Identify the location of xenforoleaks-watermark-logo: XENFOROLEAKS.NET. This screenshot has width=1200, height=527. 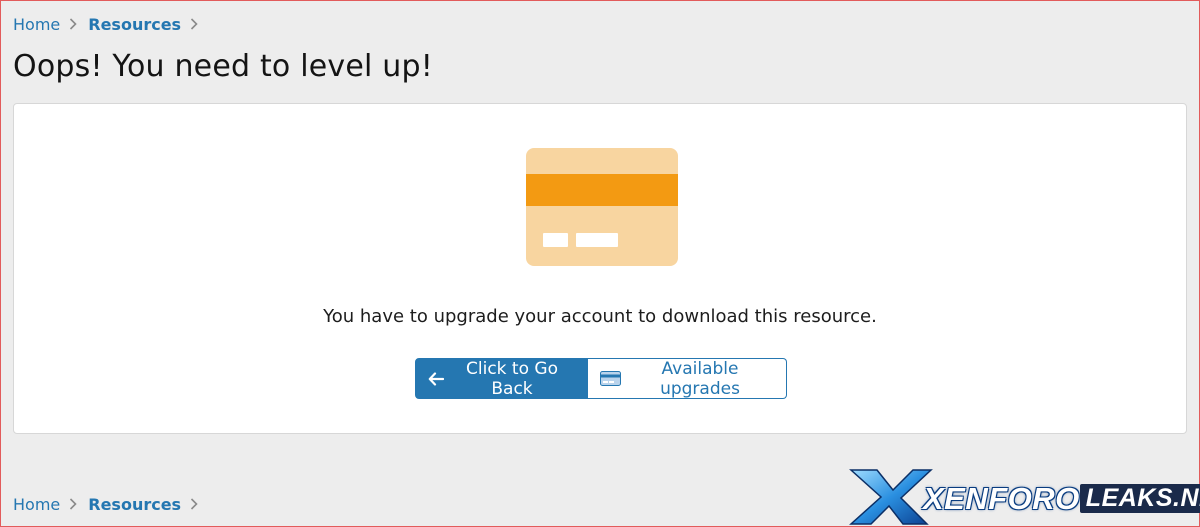
(1023, 497).